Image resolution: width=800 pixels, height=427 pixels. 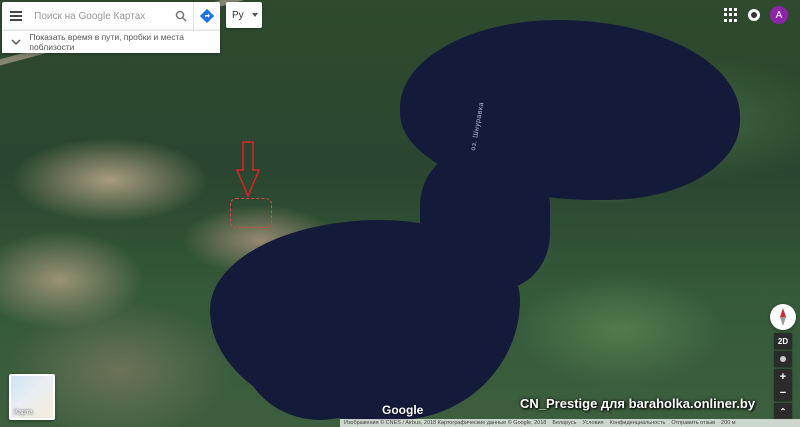 I want to click on layer-switcher: Карта, so click(x=32, y=397).